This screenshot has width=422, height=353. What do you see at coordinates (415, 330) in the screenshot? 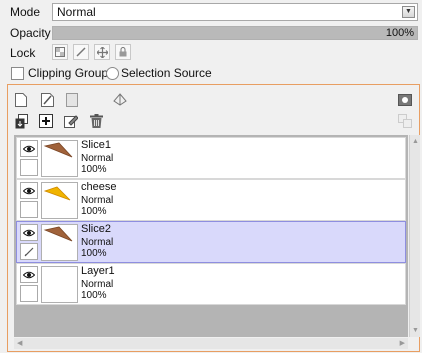
I see `scroll-down-icon: ▼` at bounding box center [415, 330].